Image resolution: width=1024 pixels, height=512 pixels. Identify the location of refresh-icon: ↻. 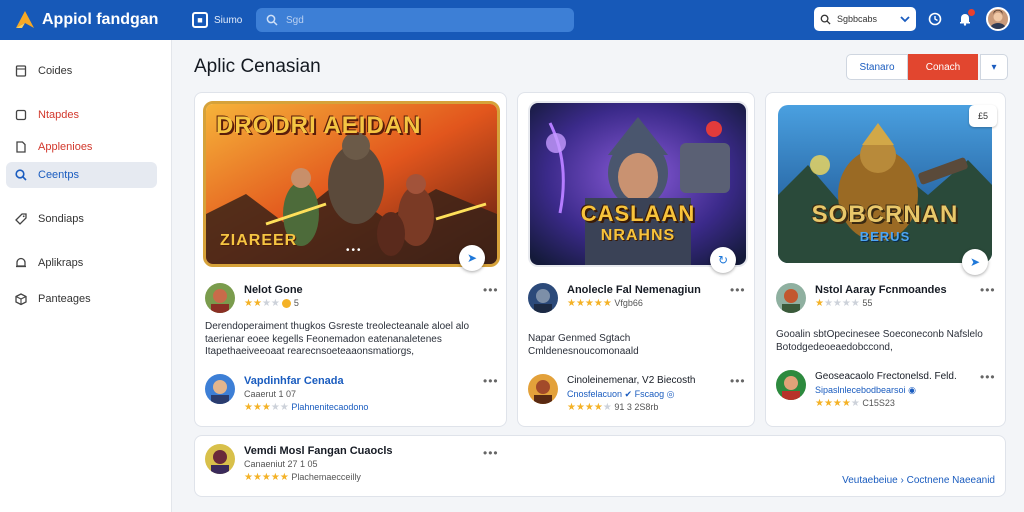
(723, 260).